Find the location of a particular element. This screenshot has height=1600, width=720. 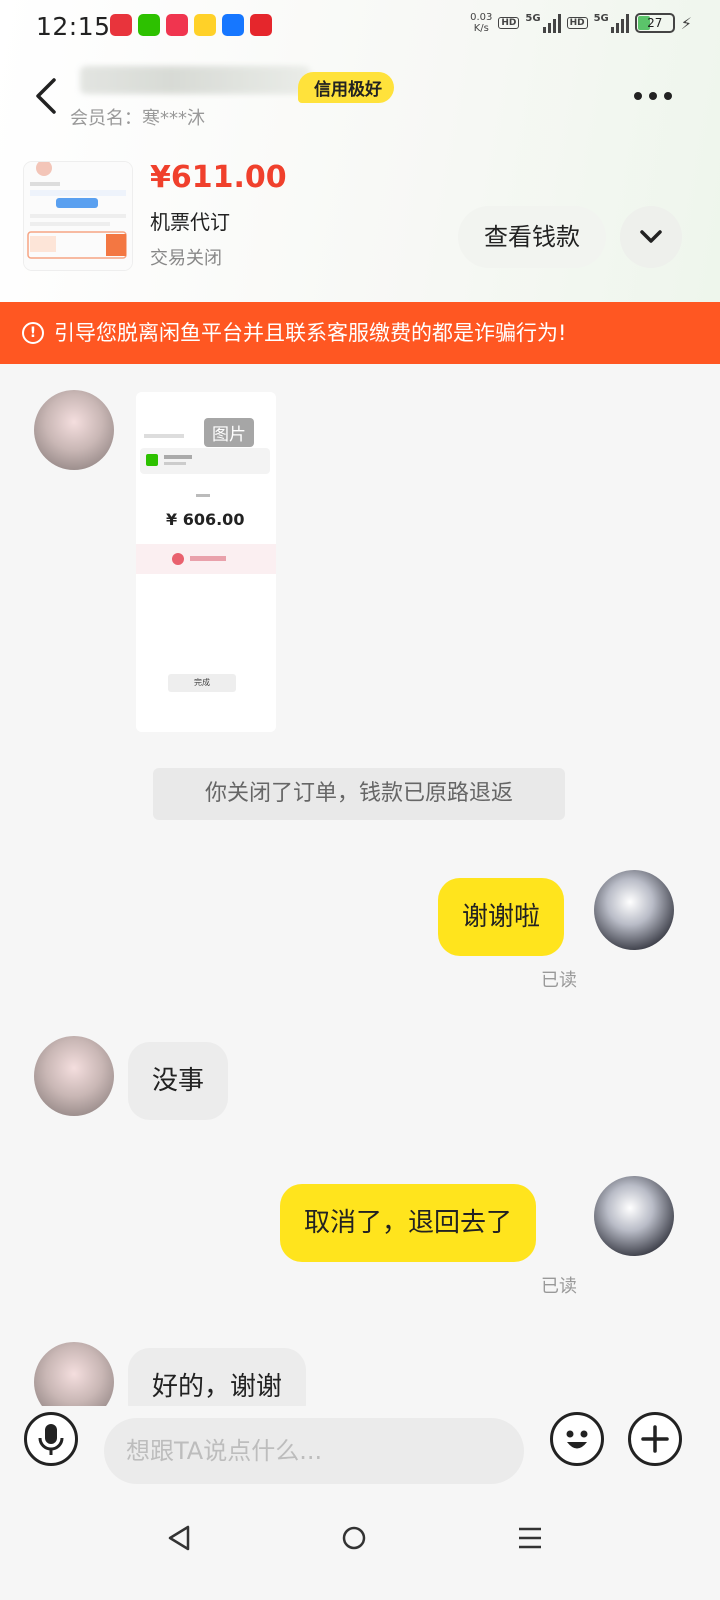

battery-level: 27 is located at coordinates (655, 23).